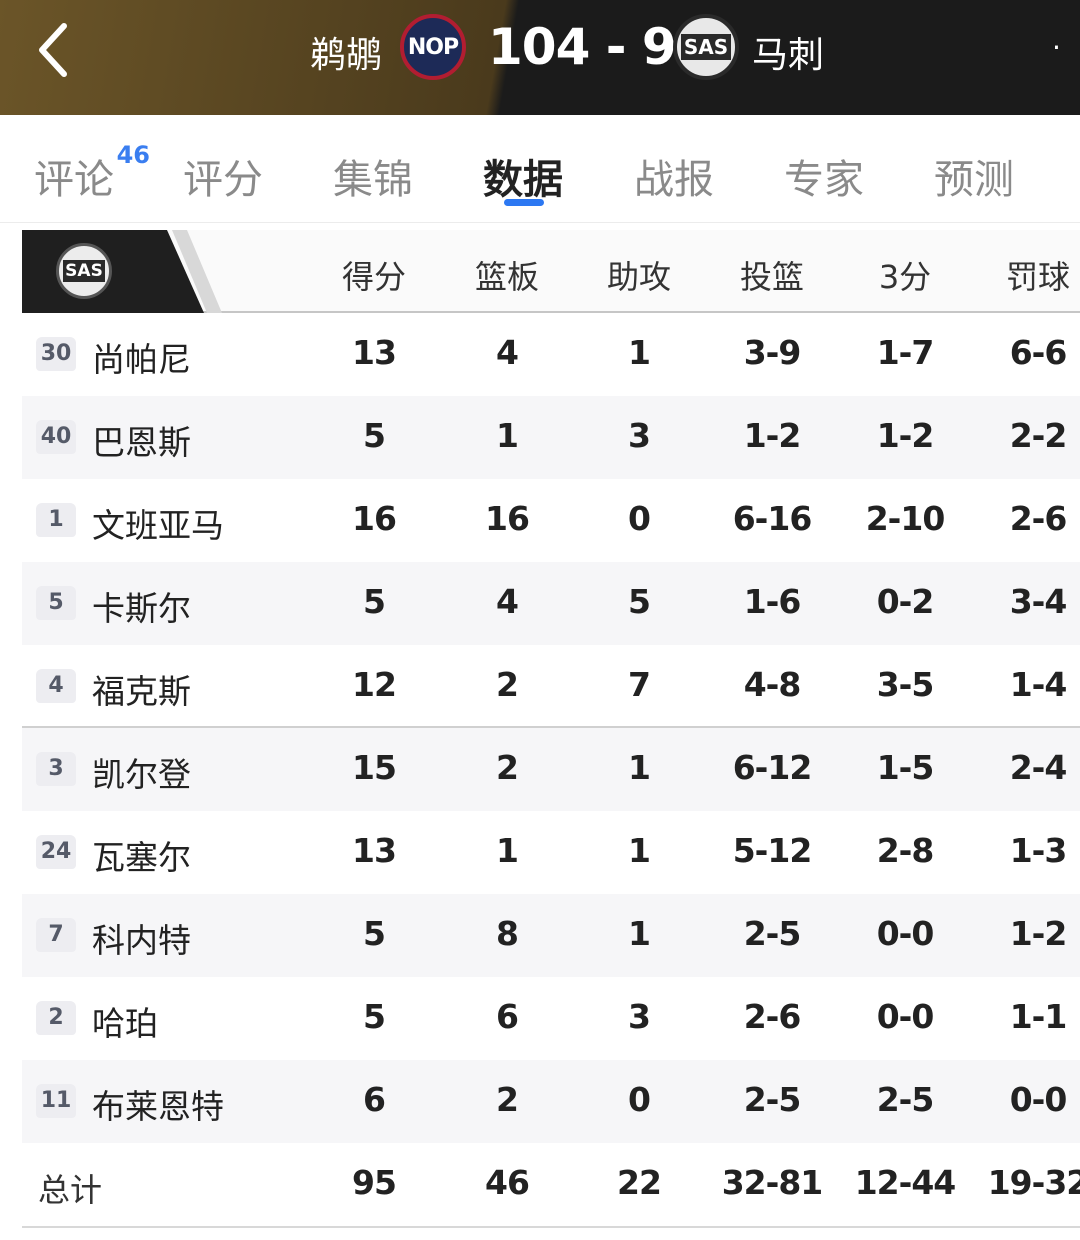  I want to click on table-row: 24 瓦塞尔 13 1 1 5-12 2-8 1-3, so click(551, 852).